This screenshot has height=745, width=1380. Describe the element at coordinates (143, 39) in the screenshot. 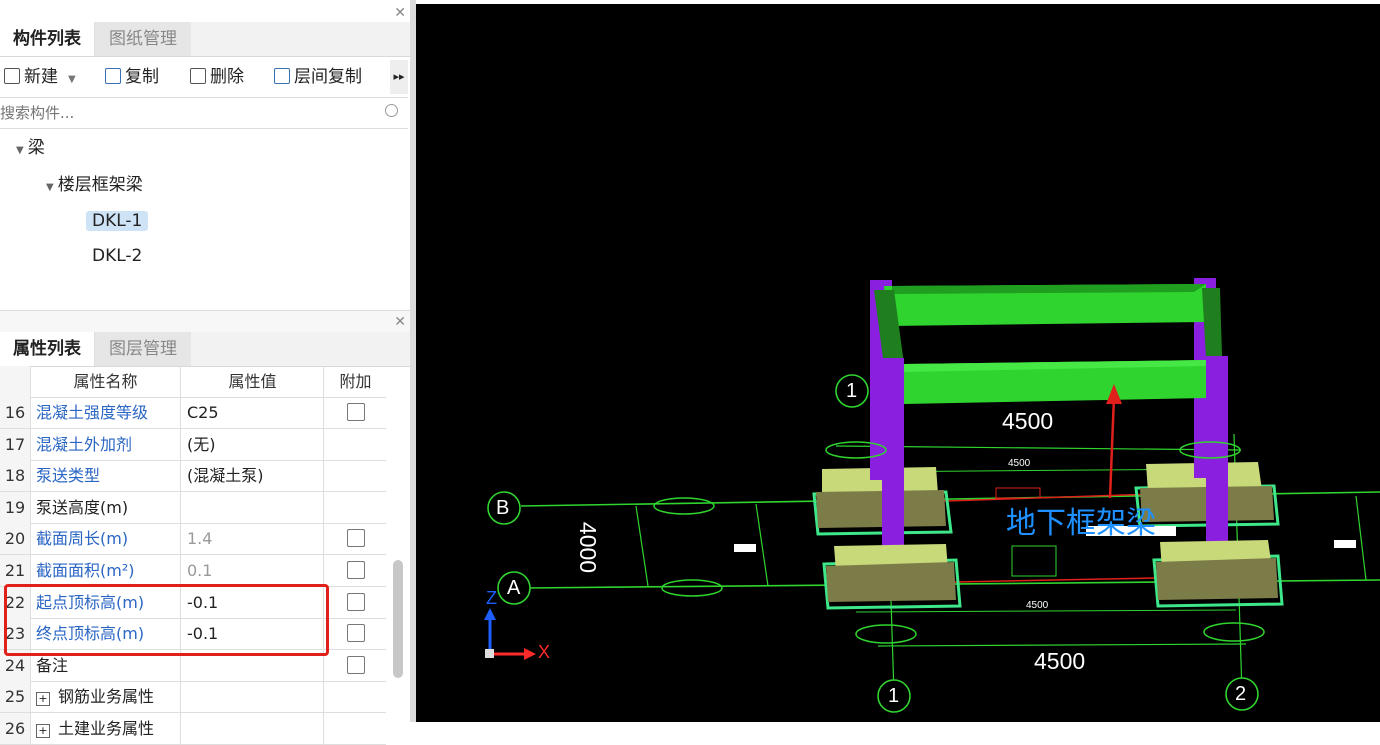

I see `tab-drawing-management: 图纸管理` at that location.